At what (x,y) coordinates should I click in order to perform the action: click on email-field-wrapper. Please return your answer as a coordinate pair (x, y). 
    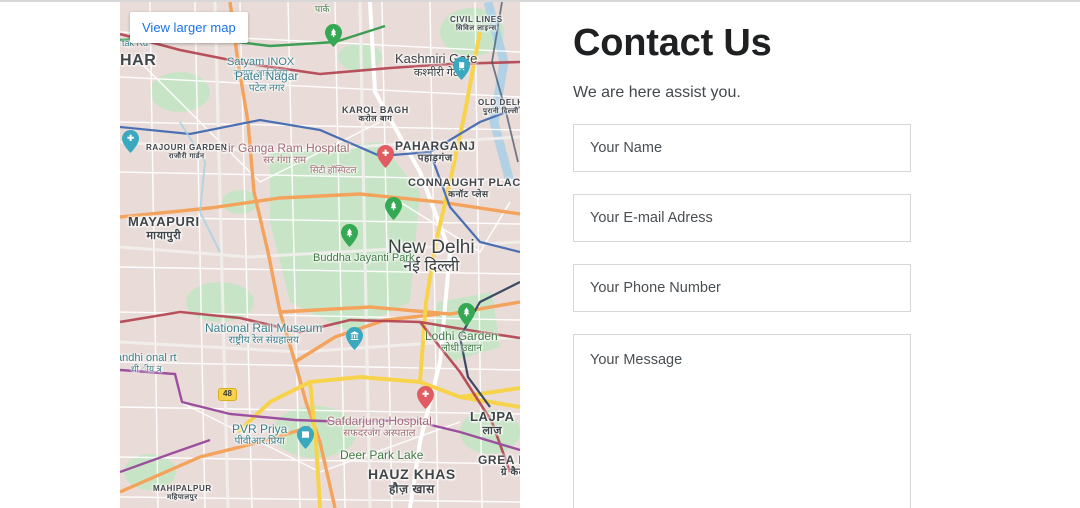
    Looking at the image, I should click on (742, 217).